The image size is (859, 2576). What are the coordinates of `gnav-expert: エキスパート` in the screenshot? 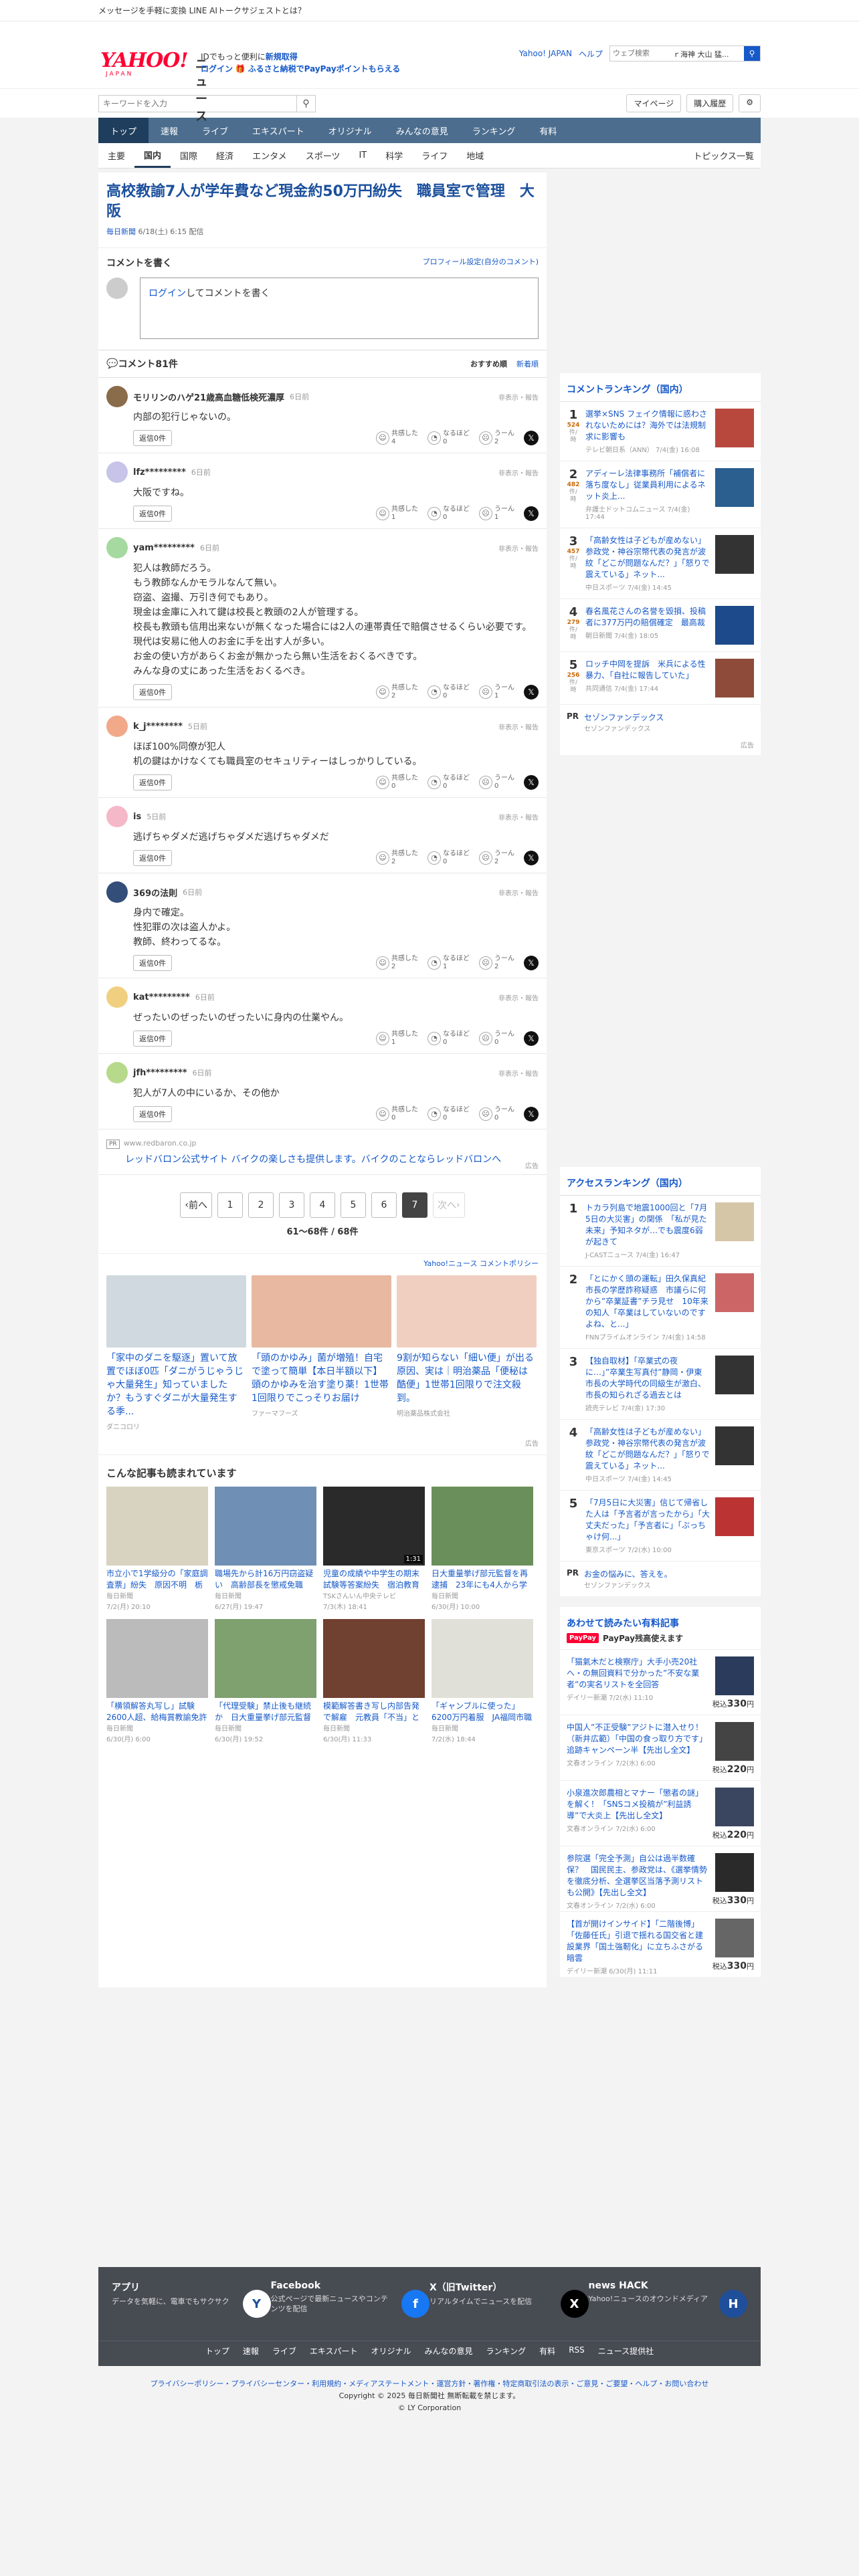 It's located at (278, 130).